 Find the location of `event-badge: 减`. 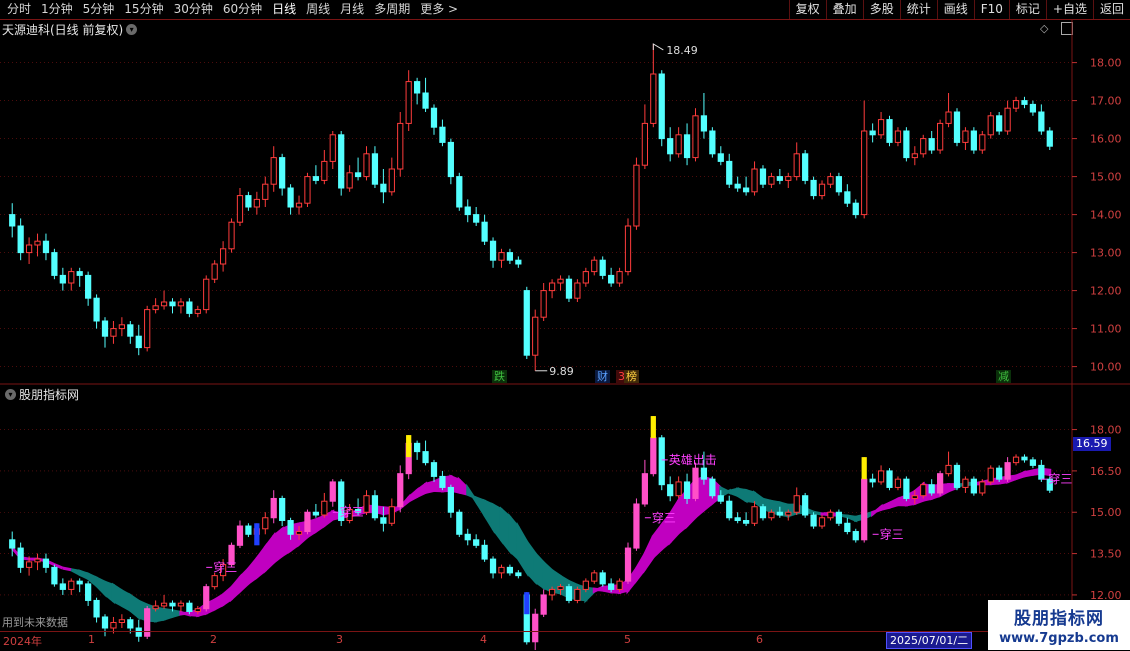

event-badge: 减 is located at coordinates (1003, 376).